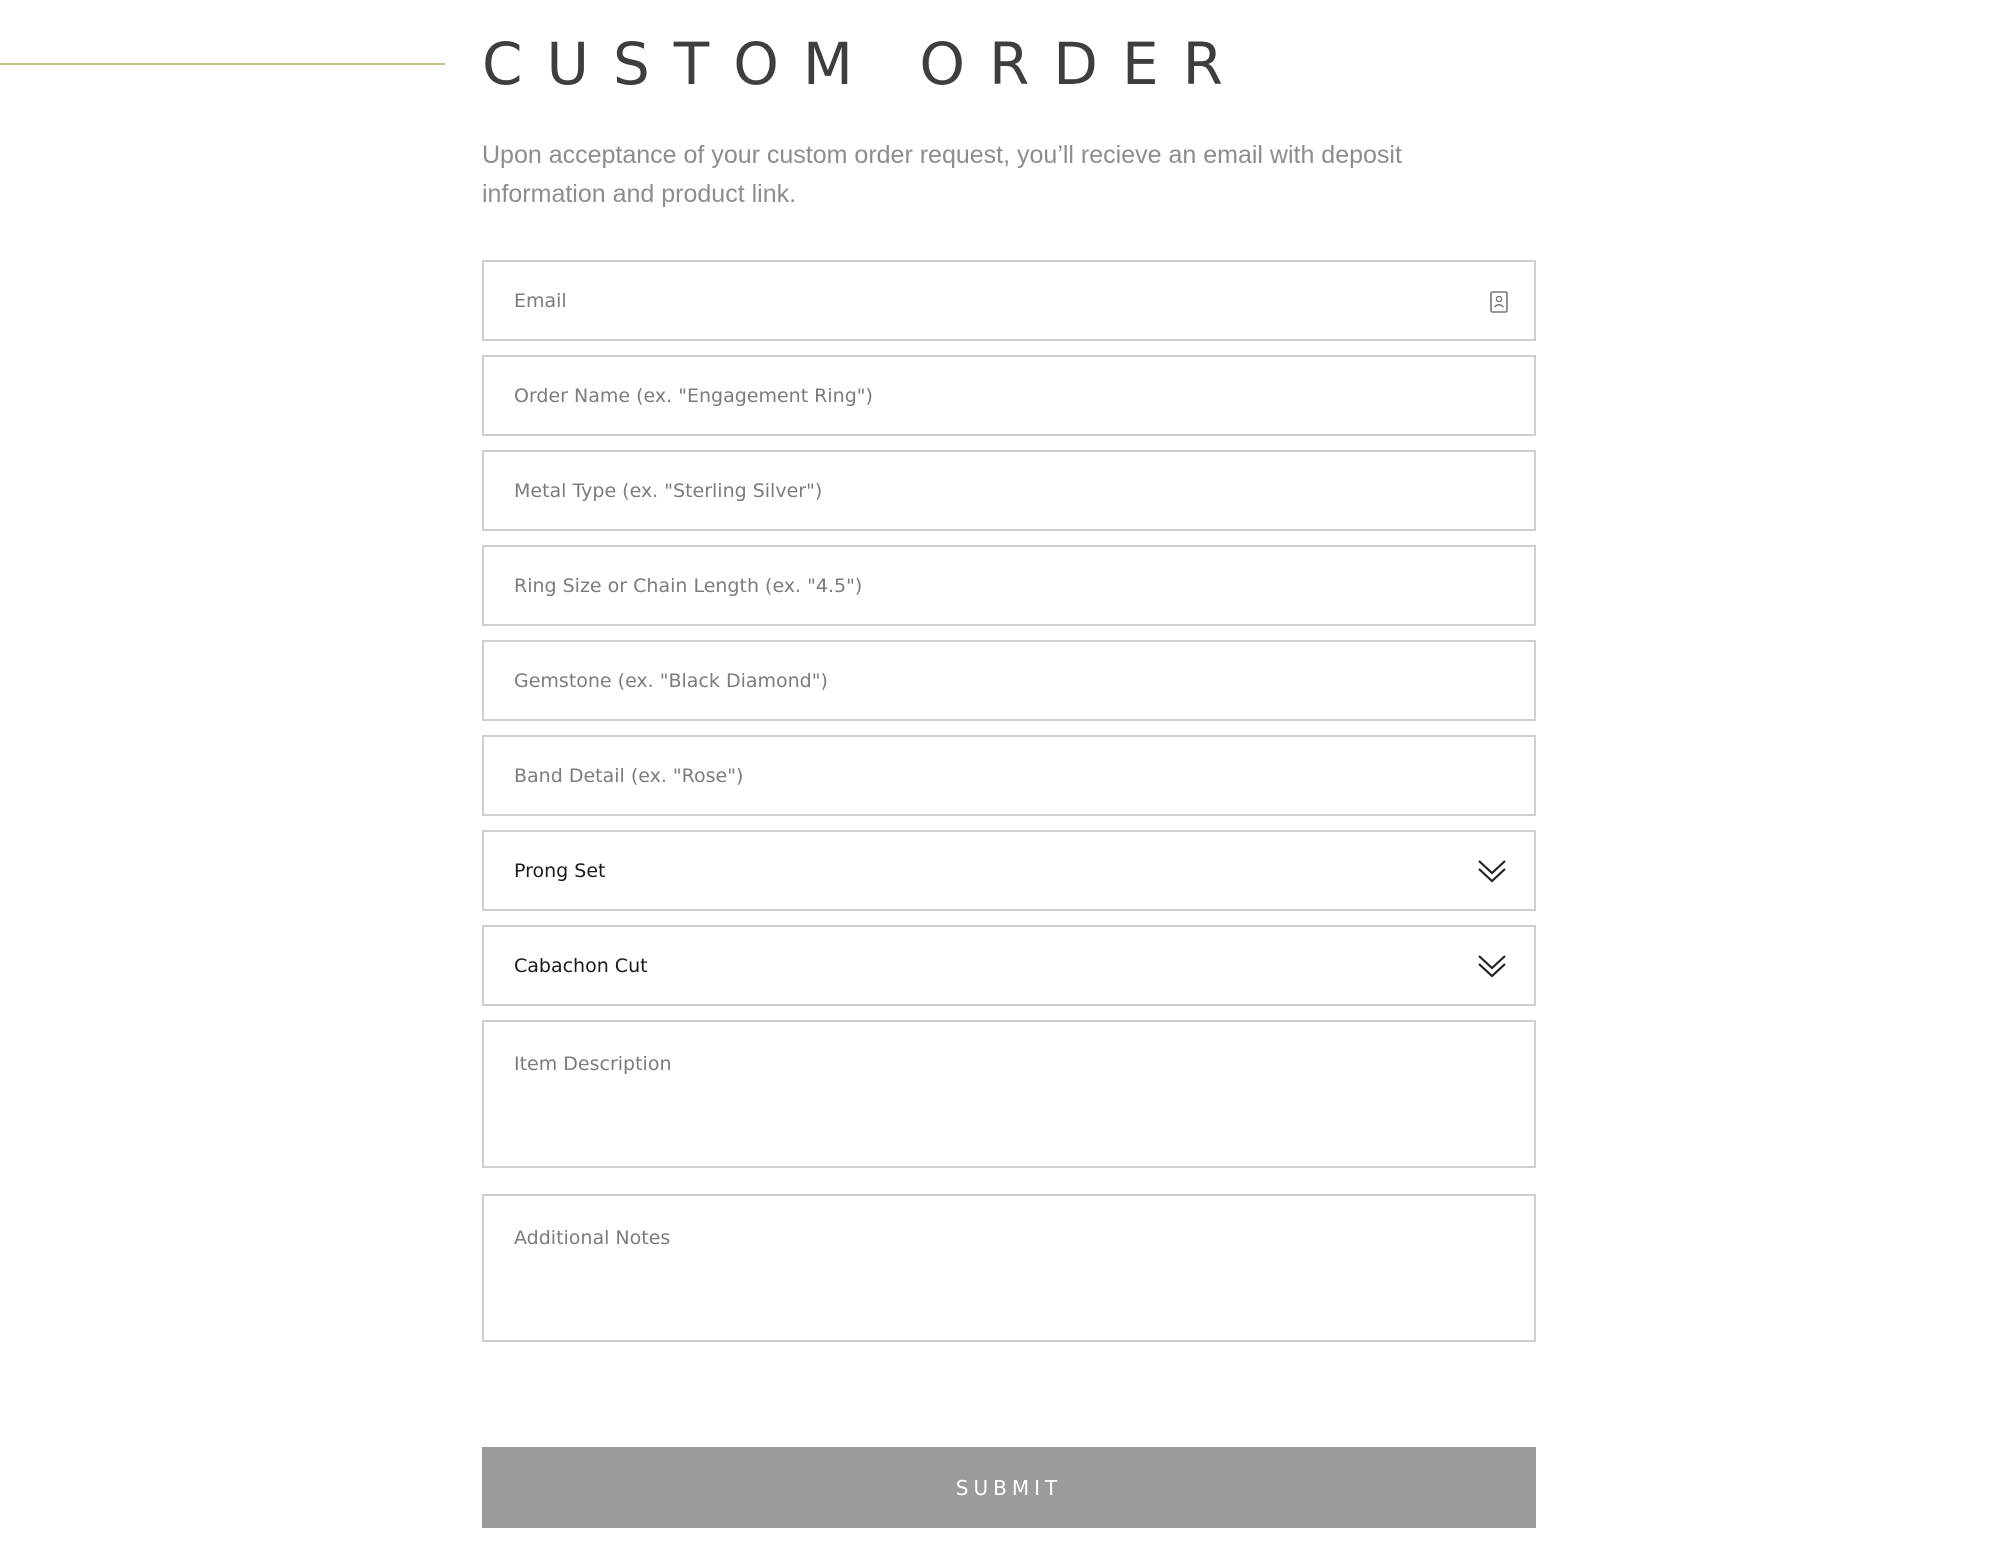 The height and width of the screenshot is (1565, 2000). What do you see at coordinates (1499, 302) in the screenshot?
I see `contact-card-icon` at bounding box center [1499, 302].